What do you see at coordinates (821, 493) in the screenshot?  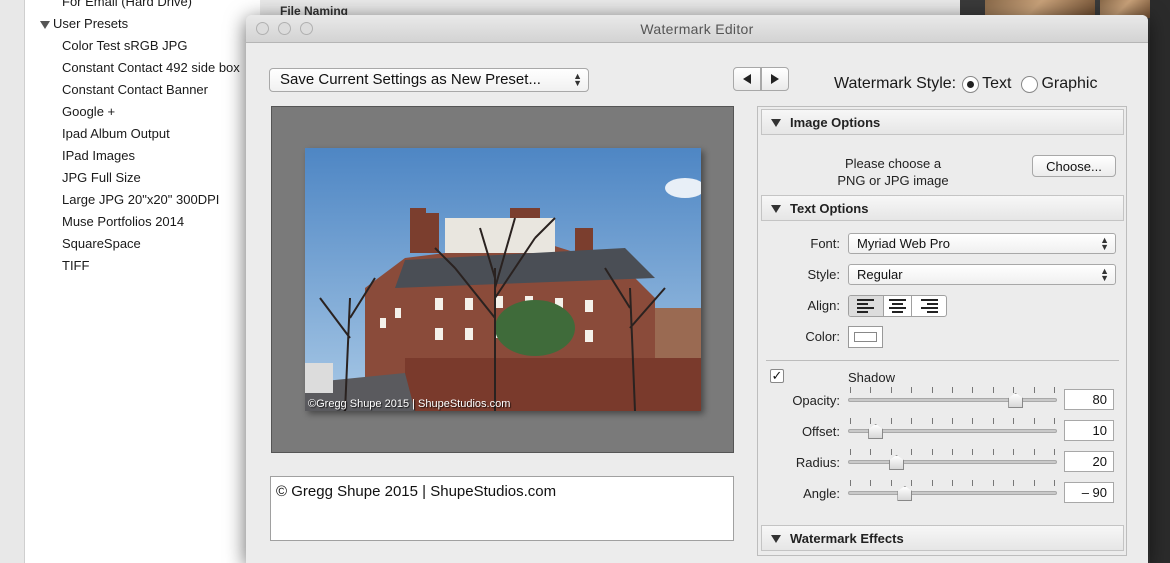 I see `angle-label: Angle:` at bounding box center [821, 493].